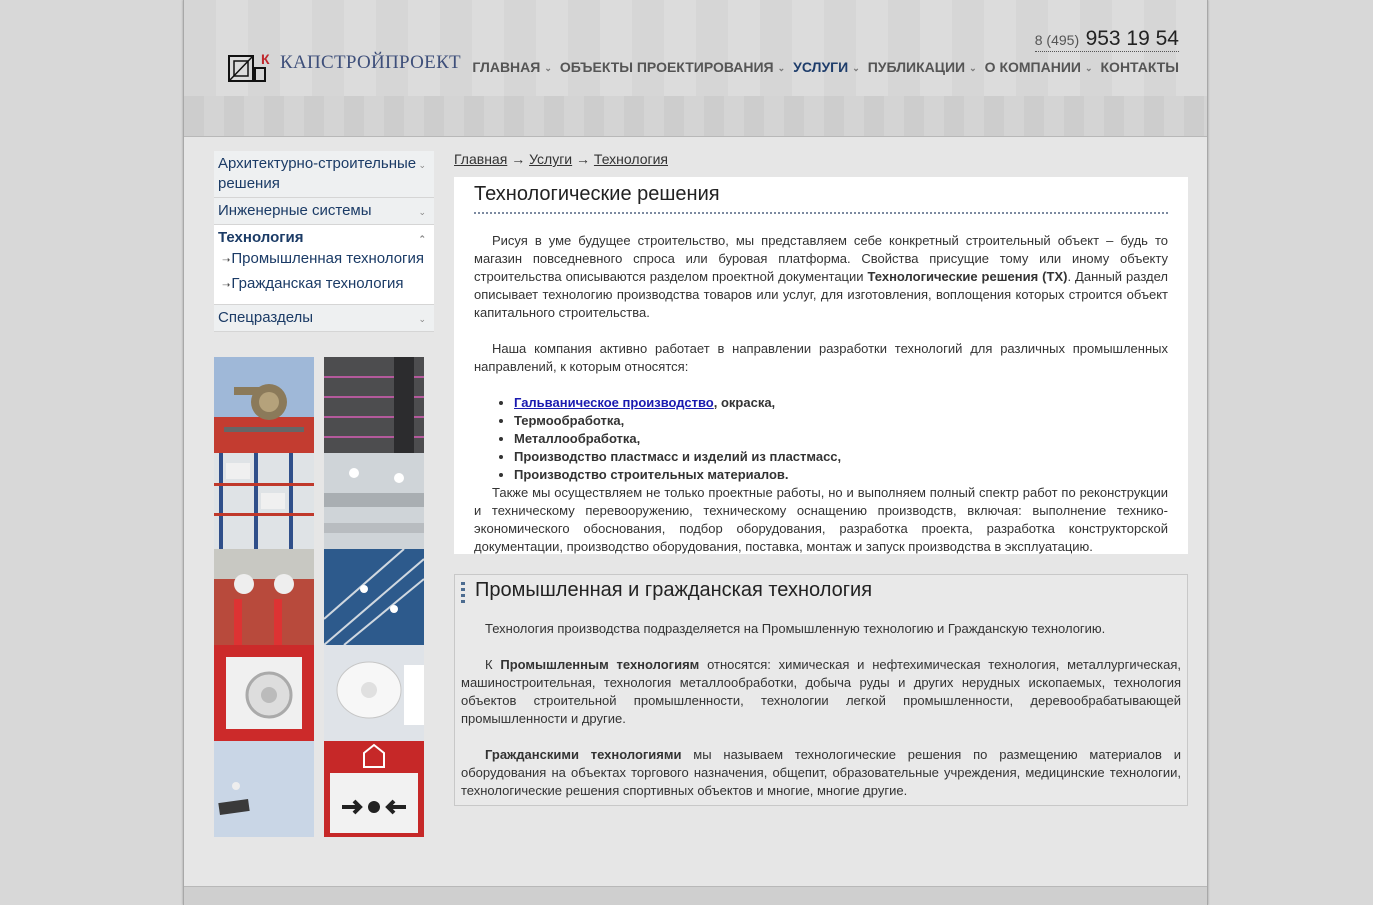  Describe the element at coordinates (695, 895) in the screenshot. I see `footer-strip` at that location.